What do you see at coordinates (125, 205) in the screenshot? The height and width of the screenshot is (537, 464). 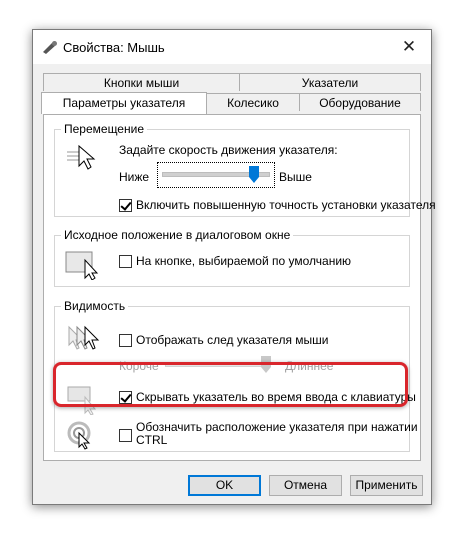 I see `enhance-precision-checkbox` at bounding box center [125, 205].